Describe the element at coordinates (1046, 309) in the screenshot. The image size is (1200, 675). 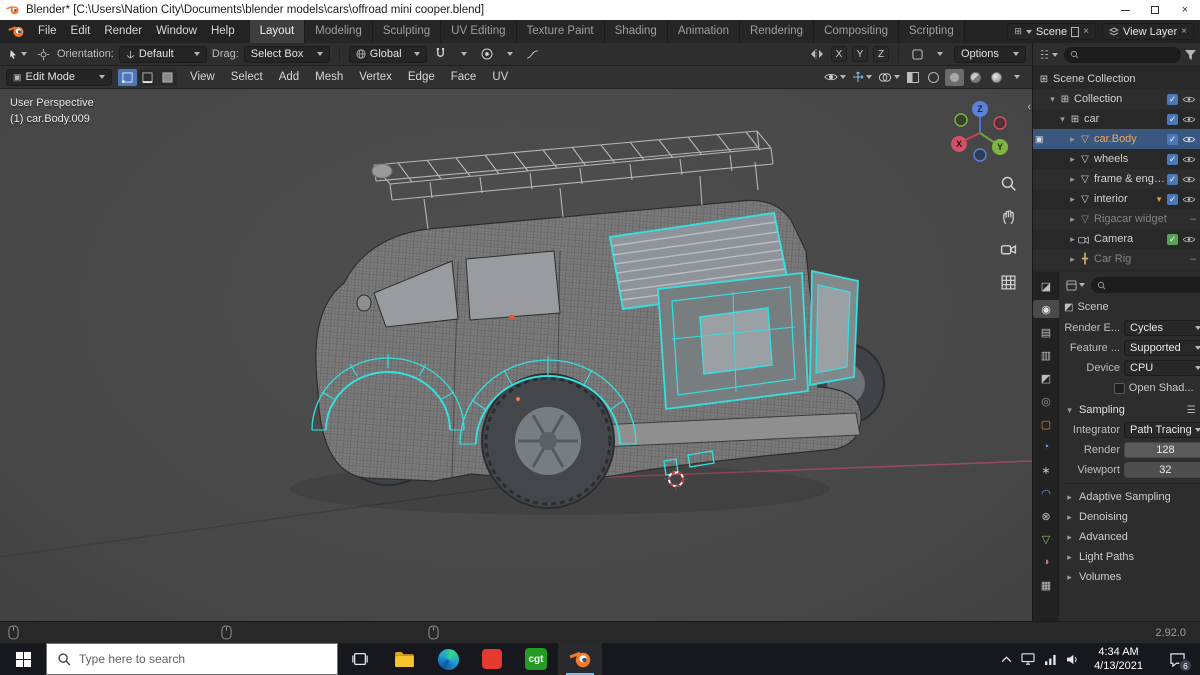
I see `render-tab-icon: ◉` at that location.